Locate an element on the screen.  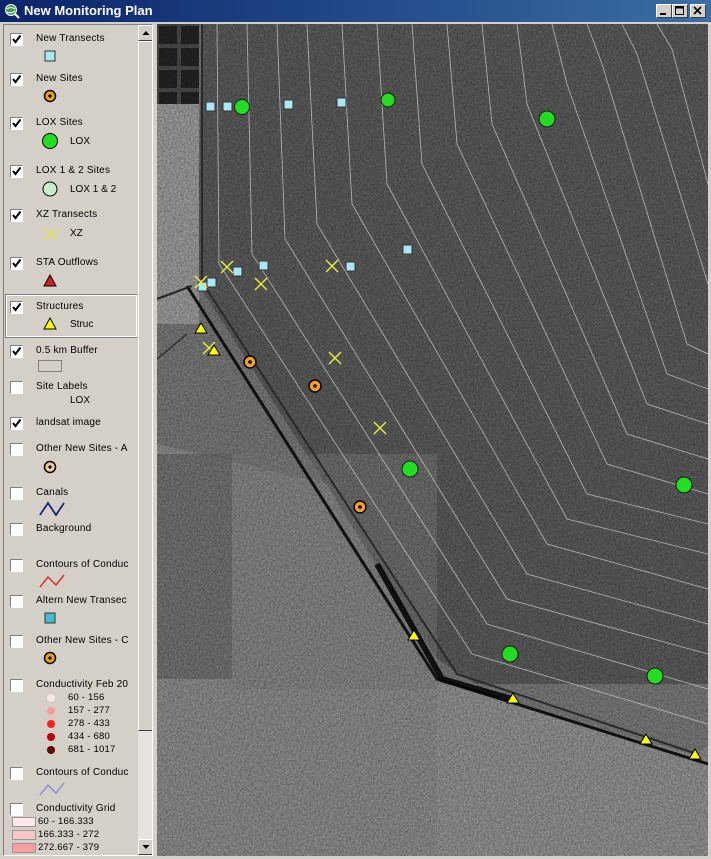
window-title: New Monitoring Plan is located at coordinates (88, 10).